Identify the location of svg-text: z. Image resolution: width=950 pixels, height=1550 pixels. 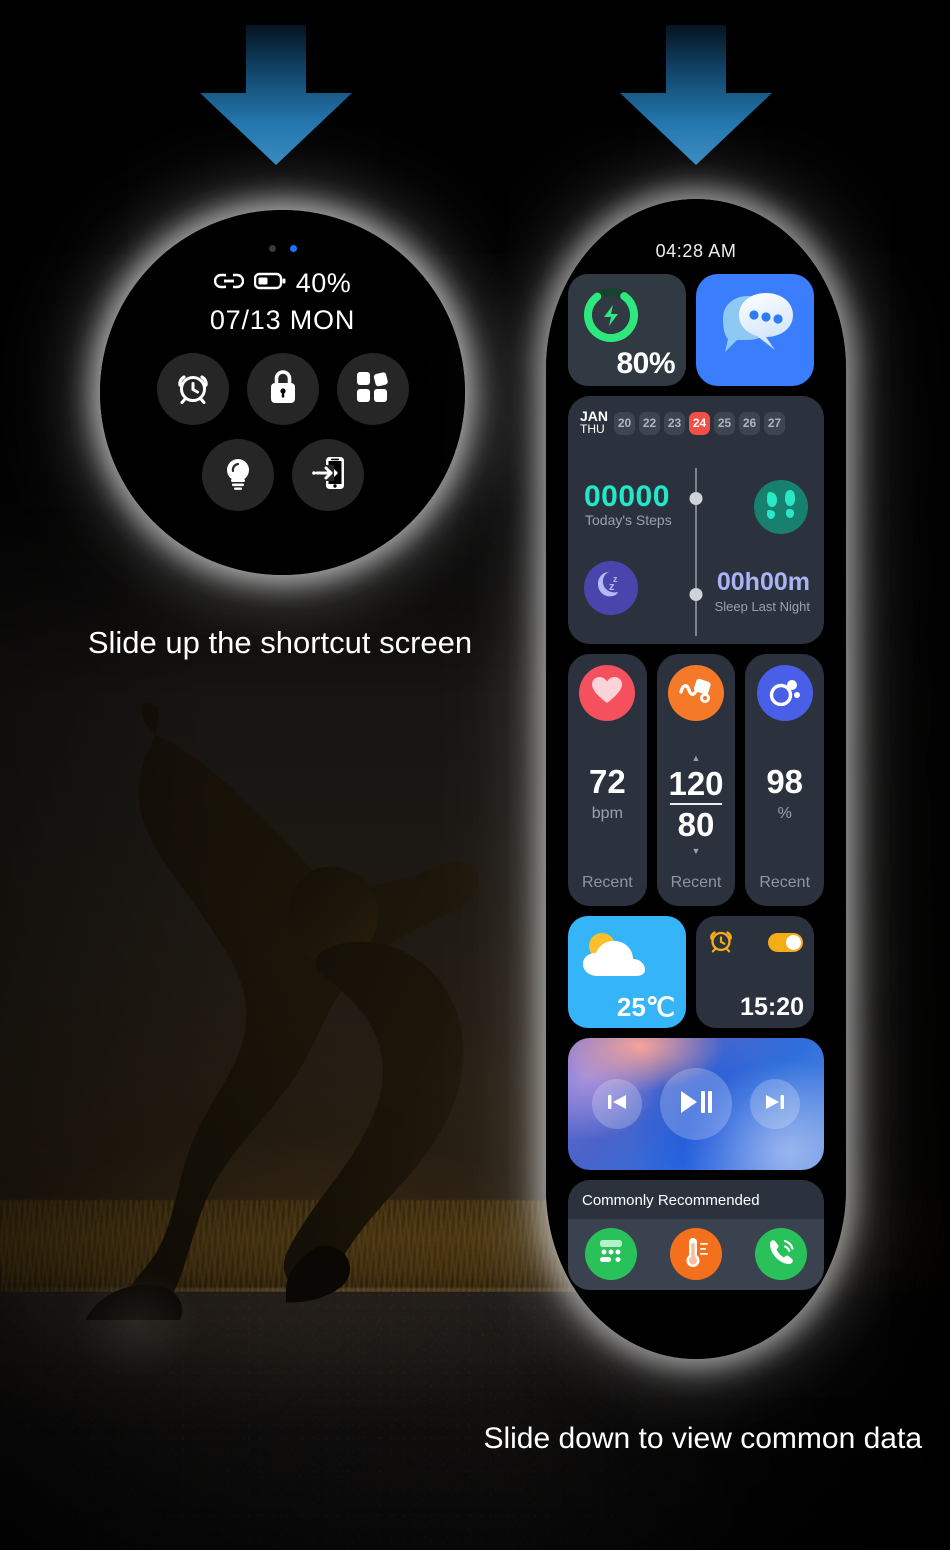
(612, 587).